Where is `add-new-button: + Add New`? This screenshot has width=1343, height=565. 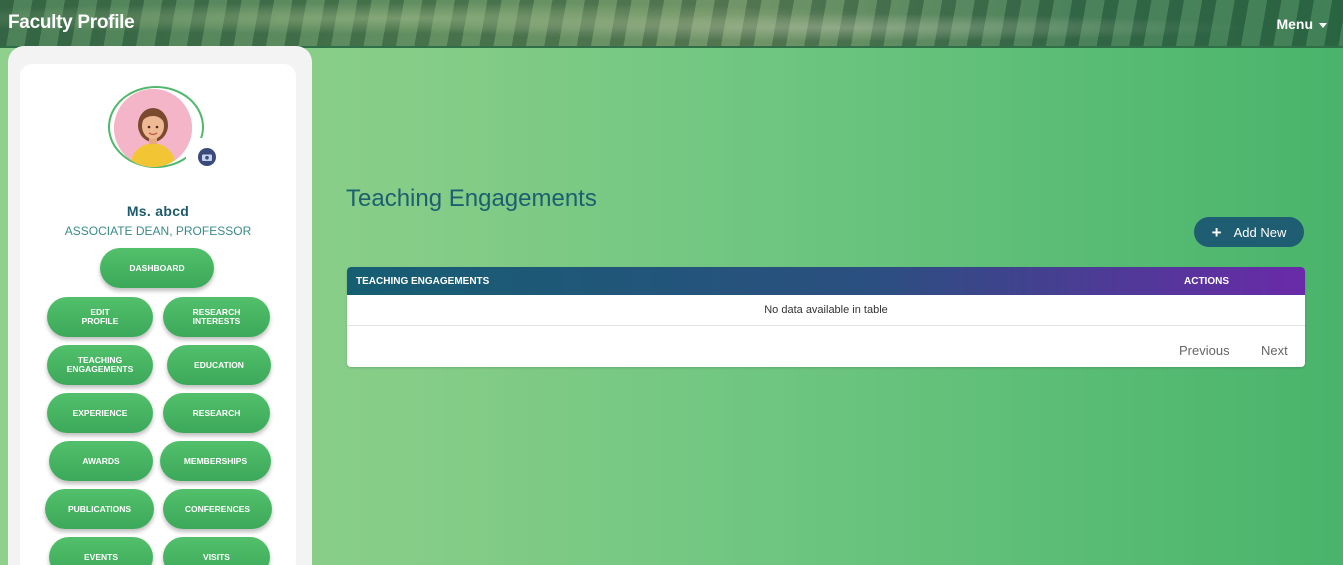 add-new-button: + Add New is located at coordinates (1249, 232).